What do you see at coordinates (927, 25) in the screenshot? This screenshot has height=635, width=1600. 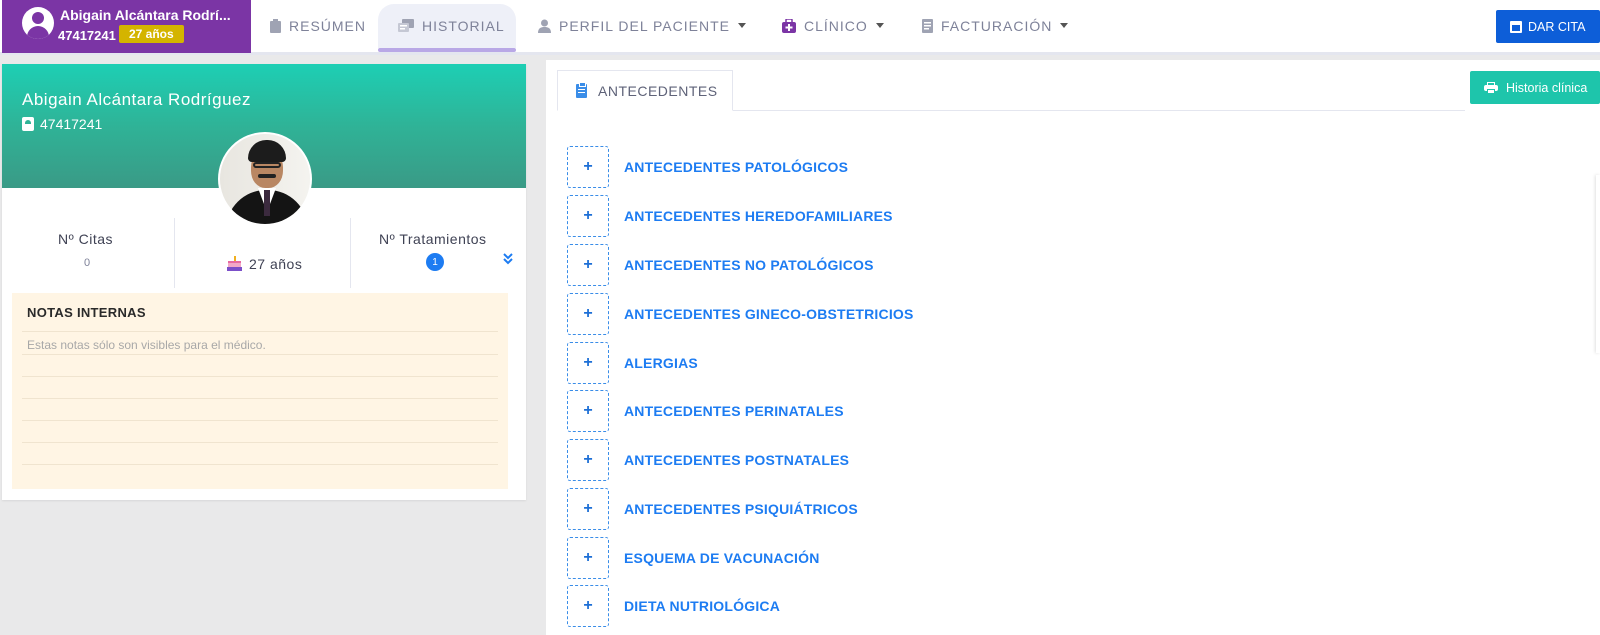 I see `invoice-icon` at bounding box center [927, 25].